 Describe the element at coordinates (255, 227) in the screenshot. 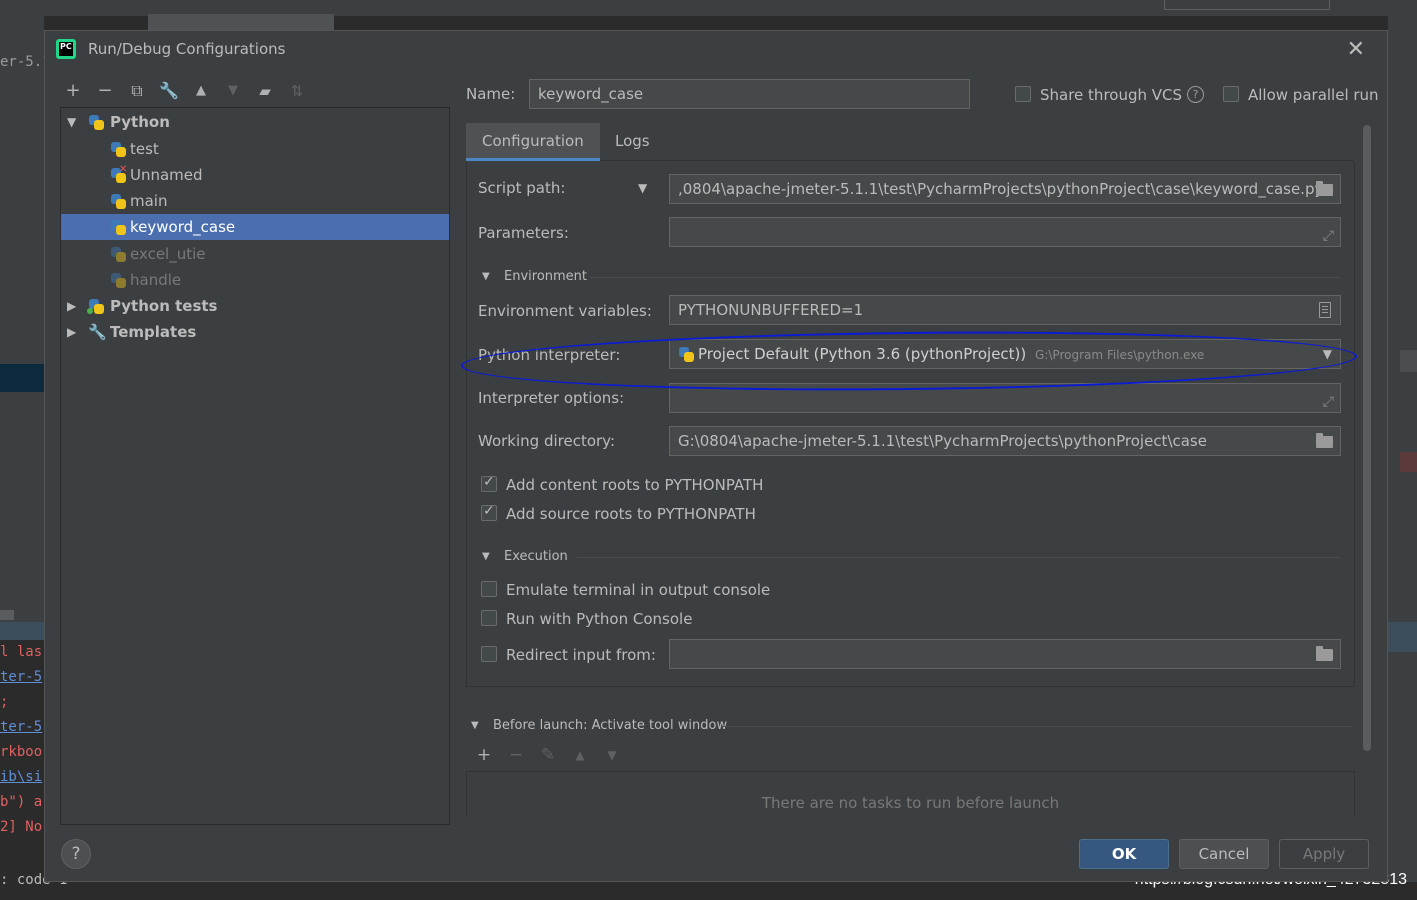

I see `tree-item-keyword-case: keyword_case` at that location.